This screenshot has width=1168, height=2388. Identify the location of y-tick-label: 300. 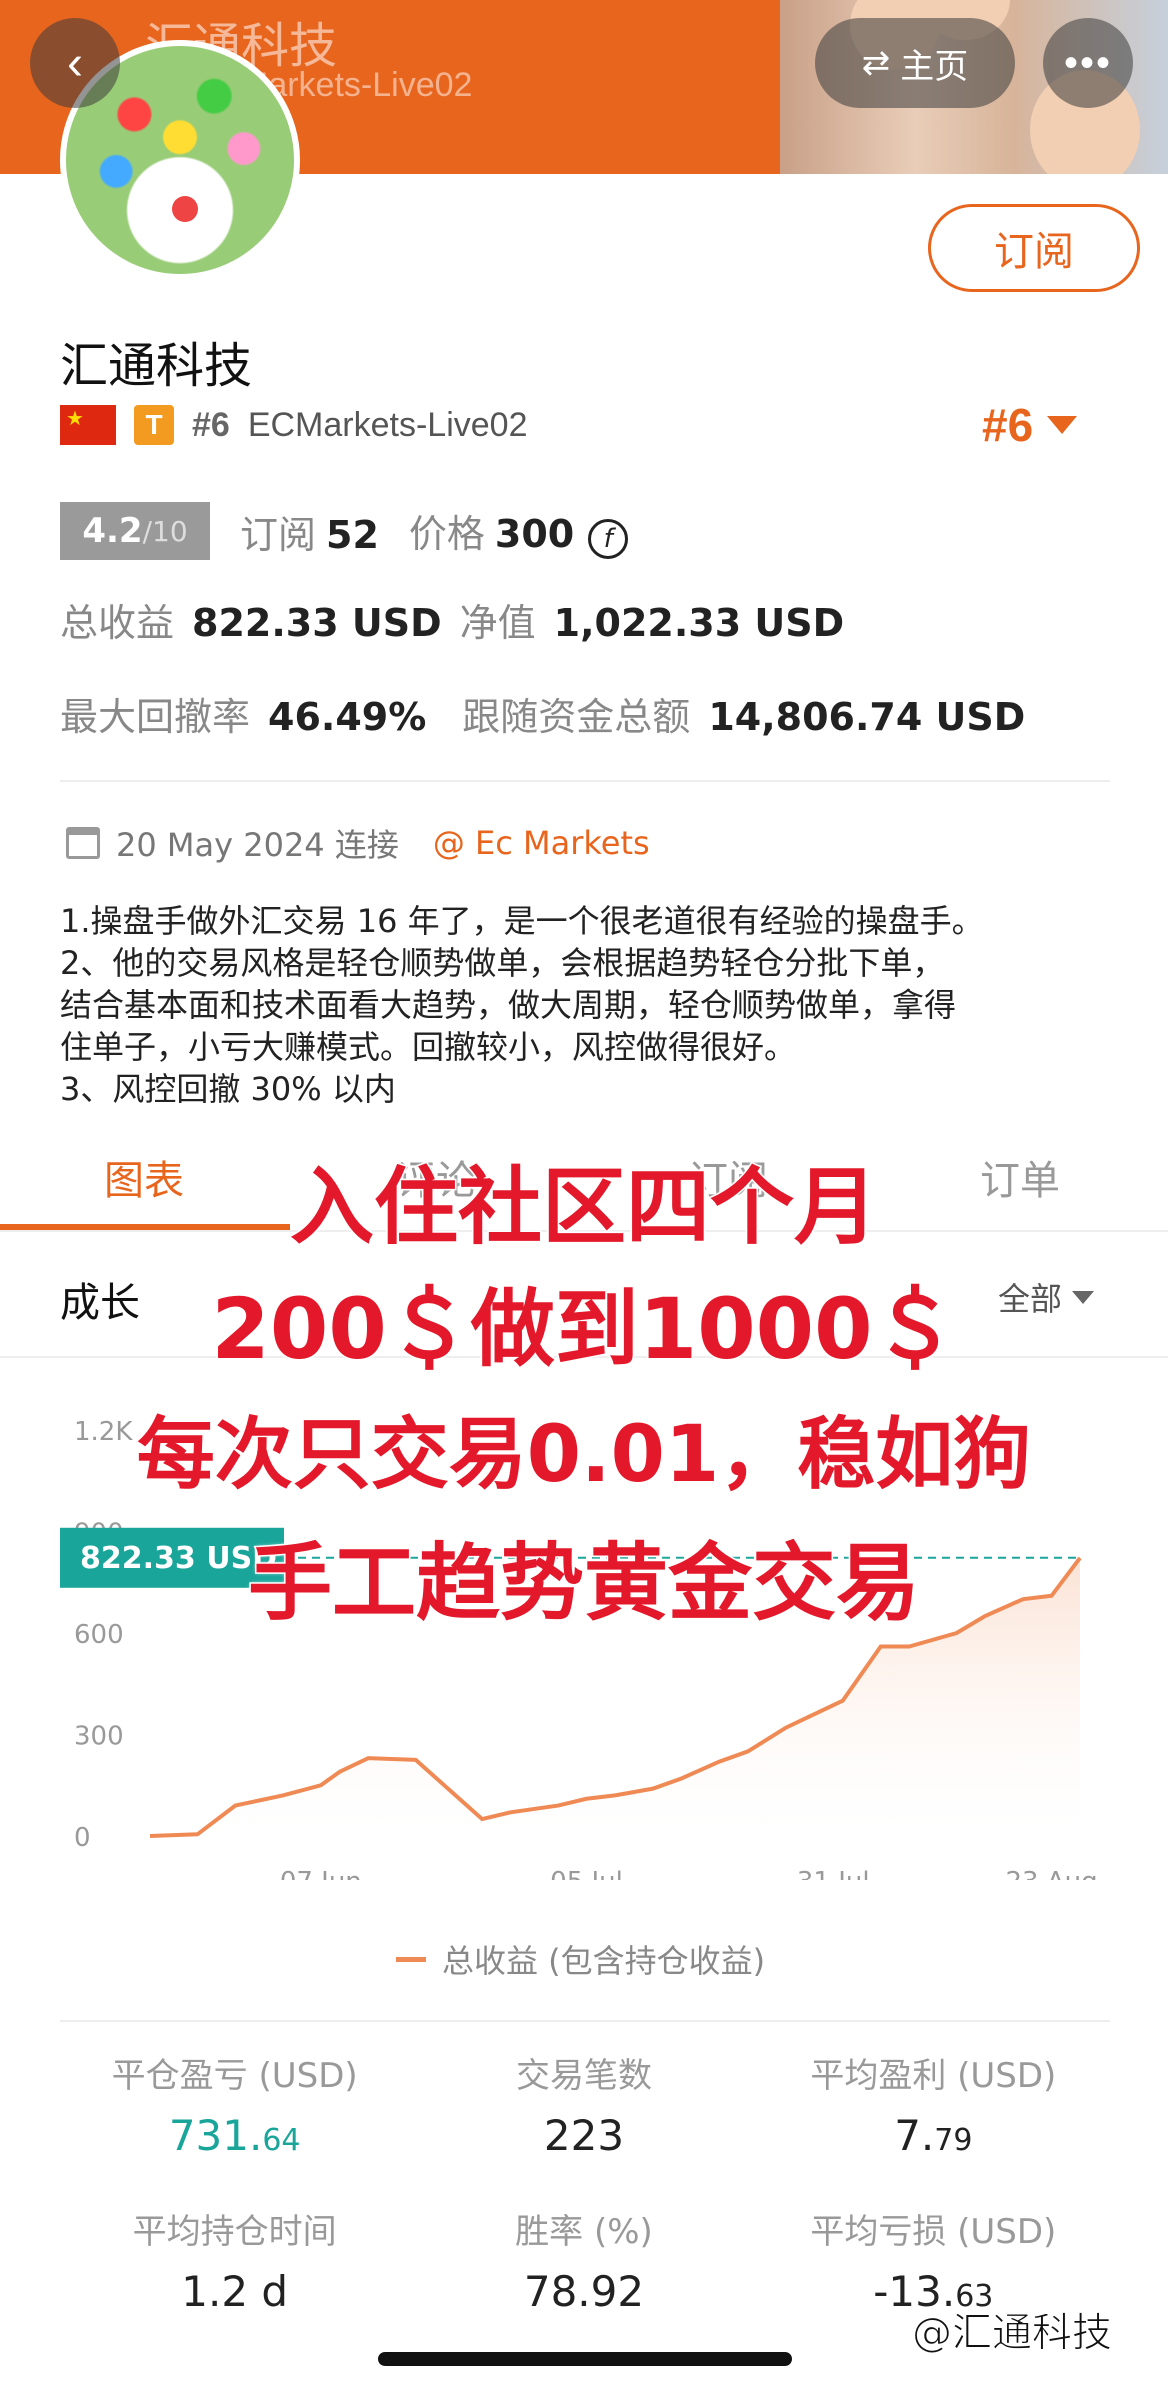
(99, 1737).